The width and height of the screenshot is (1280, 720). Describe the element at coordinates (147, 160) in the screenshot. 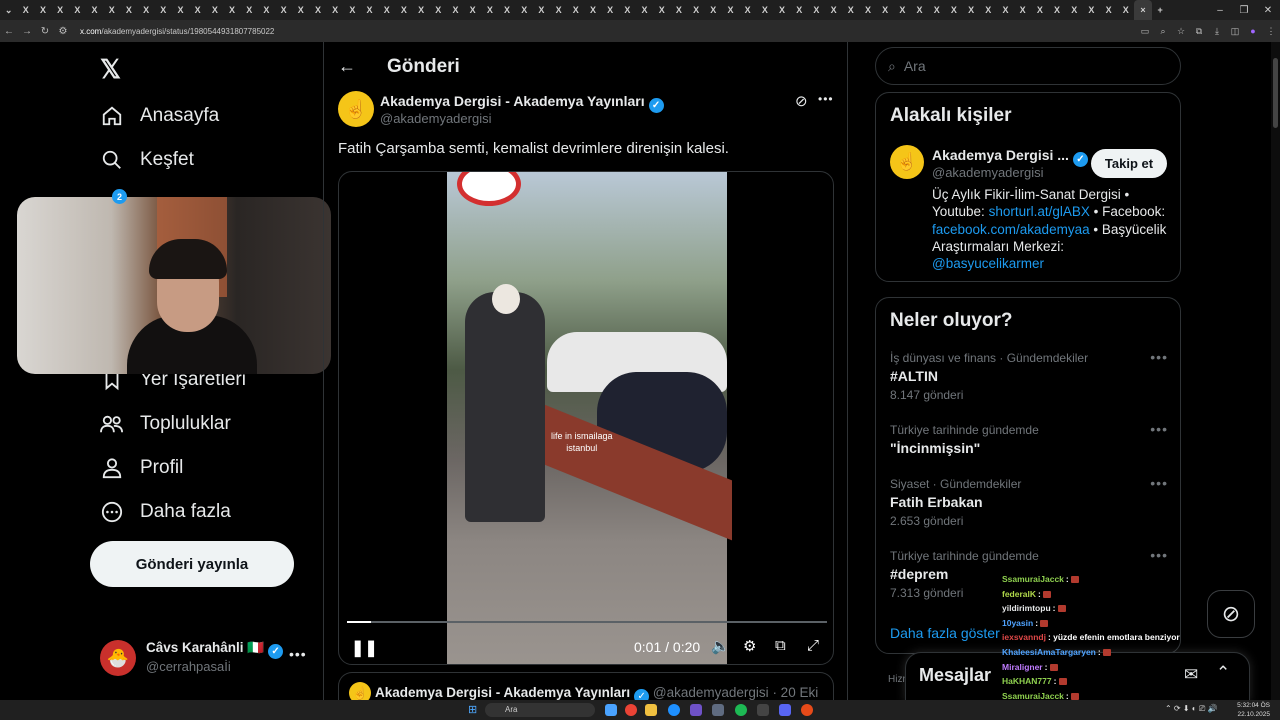

I see `sidebar-item-explore: Keşfet` at that location.